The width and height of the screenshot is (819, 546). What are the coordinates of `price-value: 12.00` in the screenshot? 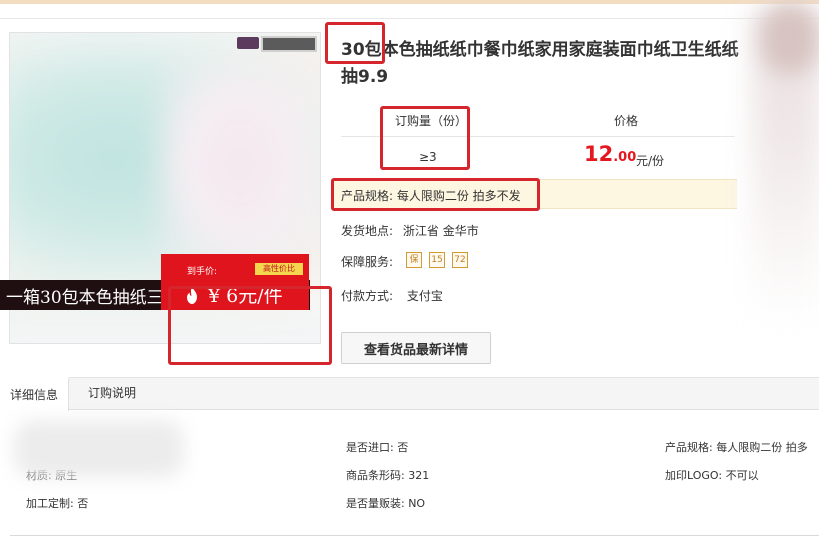 It's located at (610, 154).